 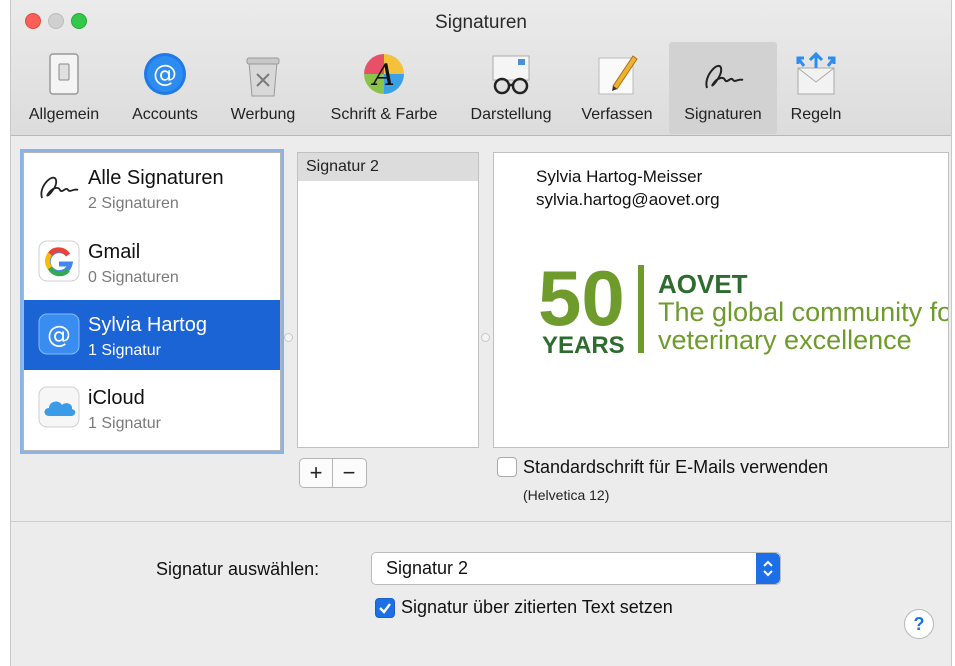 I want to click on default-font-hint: (Helvetica 12), so click(x=566, y=495).